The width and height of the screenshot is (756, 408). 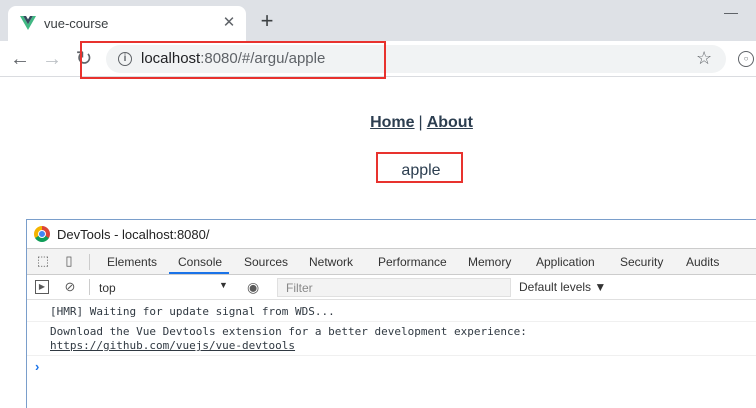 What do you see at coordinates (266, 262) in the screenshot?
I see `tab-sources: Sources` at bounding box center [266, 262].